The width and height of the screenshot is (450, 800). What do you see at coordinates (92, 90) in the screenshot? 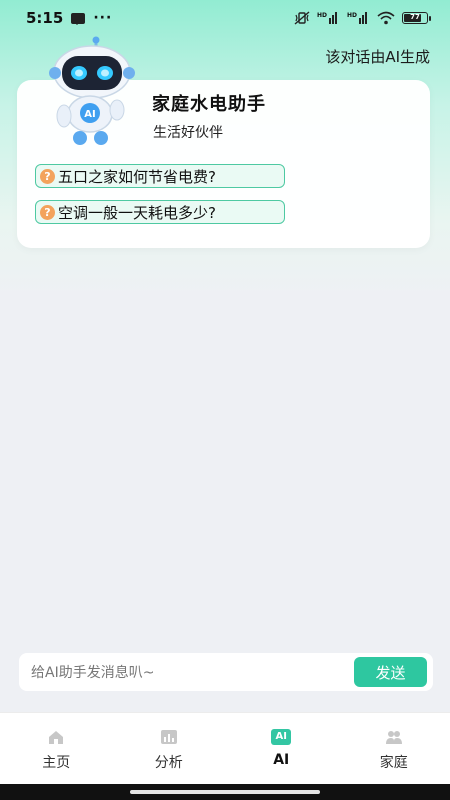
I see `robot-mascot-icon: AI` at bounding box center [92, 90].